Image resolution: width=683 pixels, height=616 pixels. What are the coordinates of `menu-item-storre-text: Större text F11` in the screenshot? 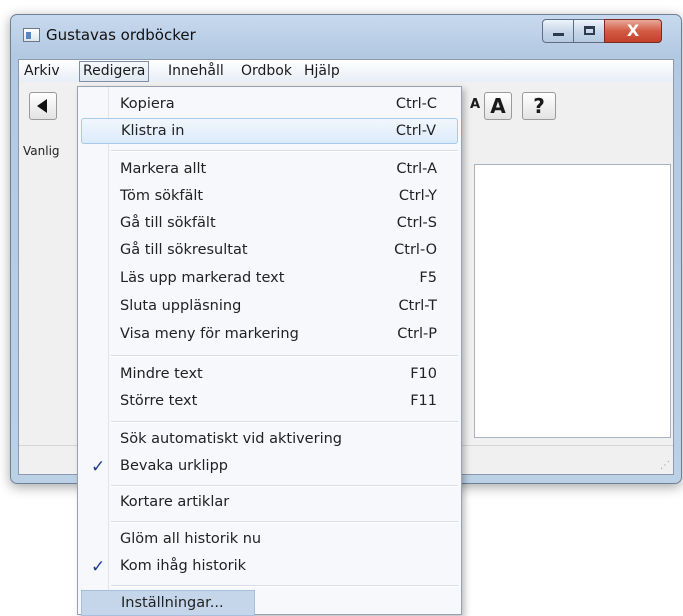 It's located at (269, 402).